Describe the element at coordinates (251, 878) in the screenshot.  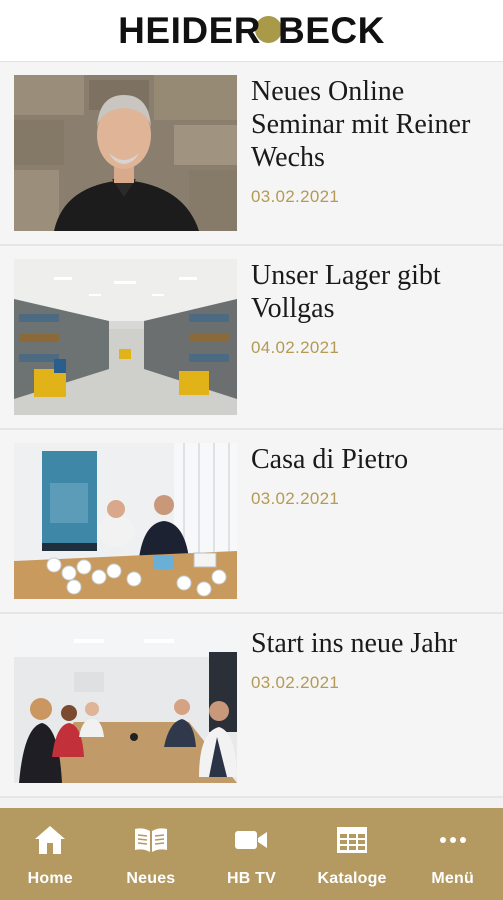
I see `nav-label: HB TV` at that location.